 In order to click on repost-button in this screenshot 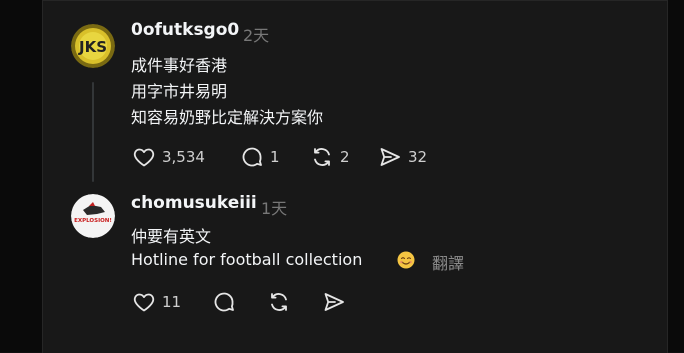, I will do `click(279, 302)`.